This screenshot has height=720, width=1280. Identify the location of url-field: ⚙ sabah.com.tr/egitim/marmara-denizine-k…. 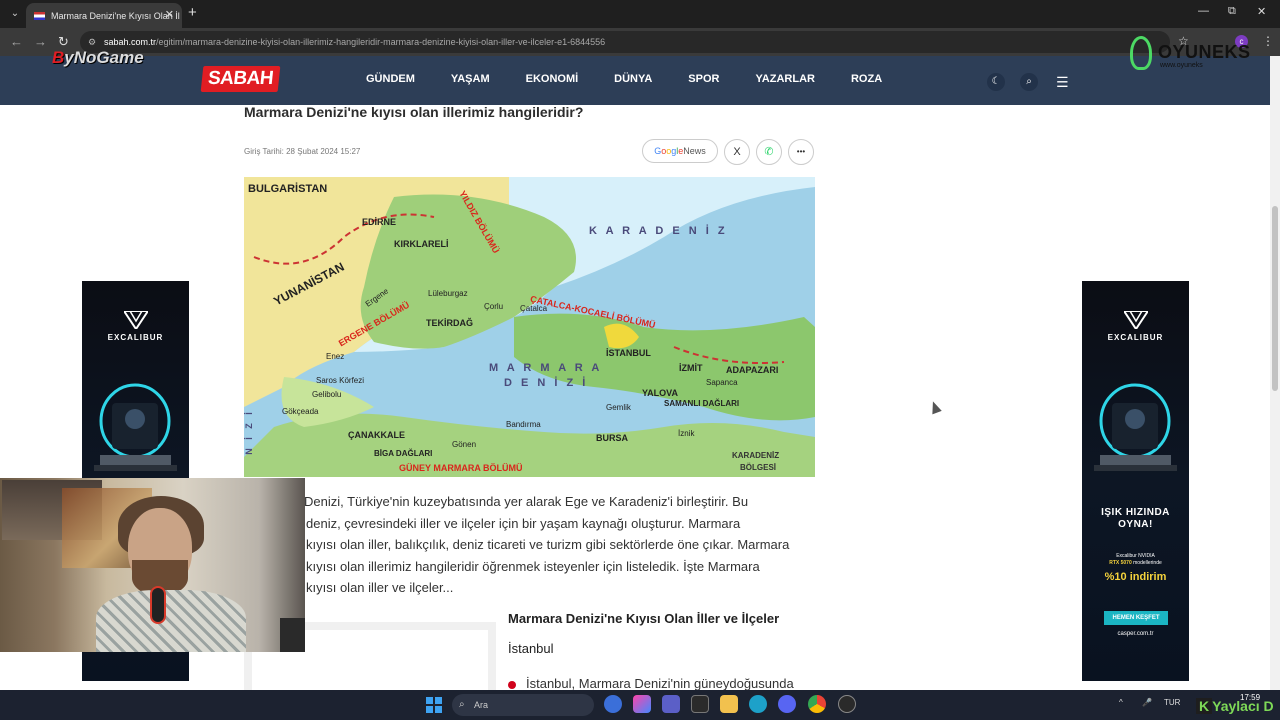
(625, 42).